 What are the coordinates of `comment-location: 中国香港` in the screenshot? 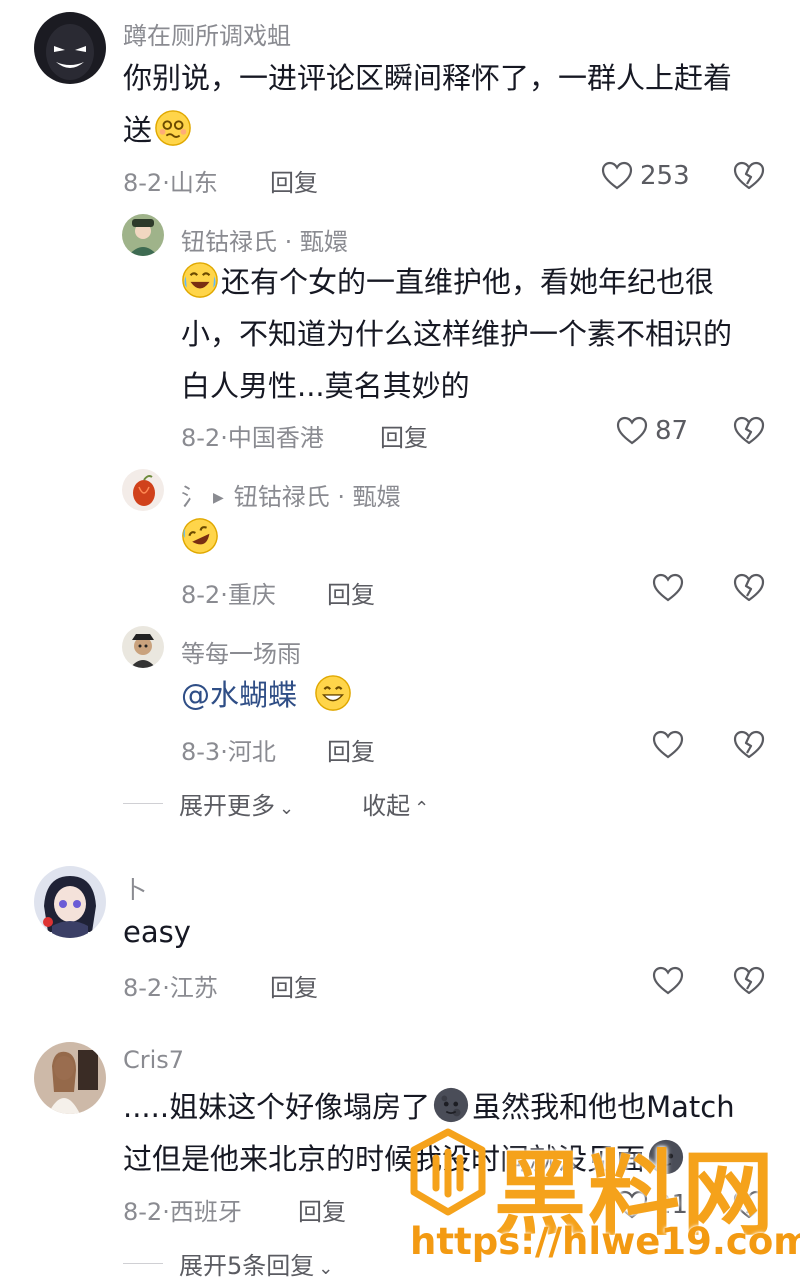 It's located at (275, 438).